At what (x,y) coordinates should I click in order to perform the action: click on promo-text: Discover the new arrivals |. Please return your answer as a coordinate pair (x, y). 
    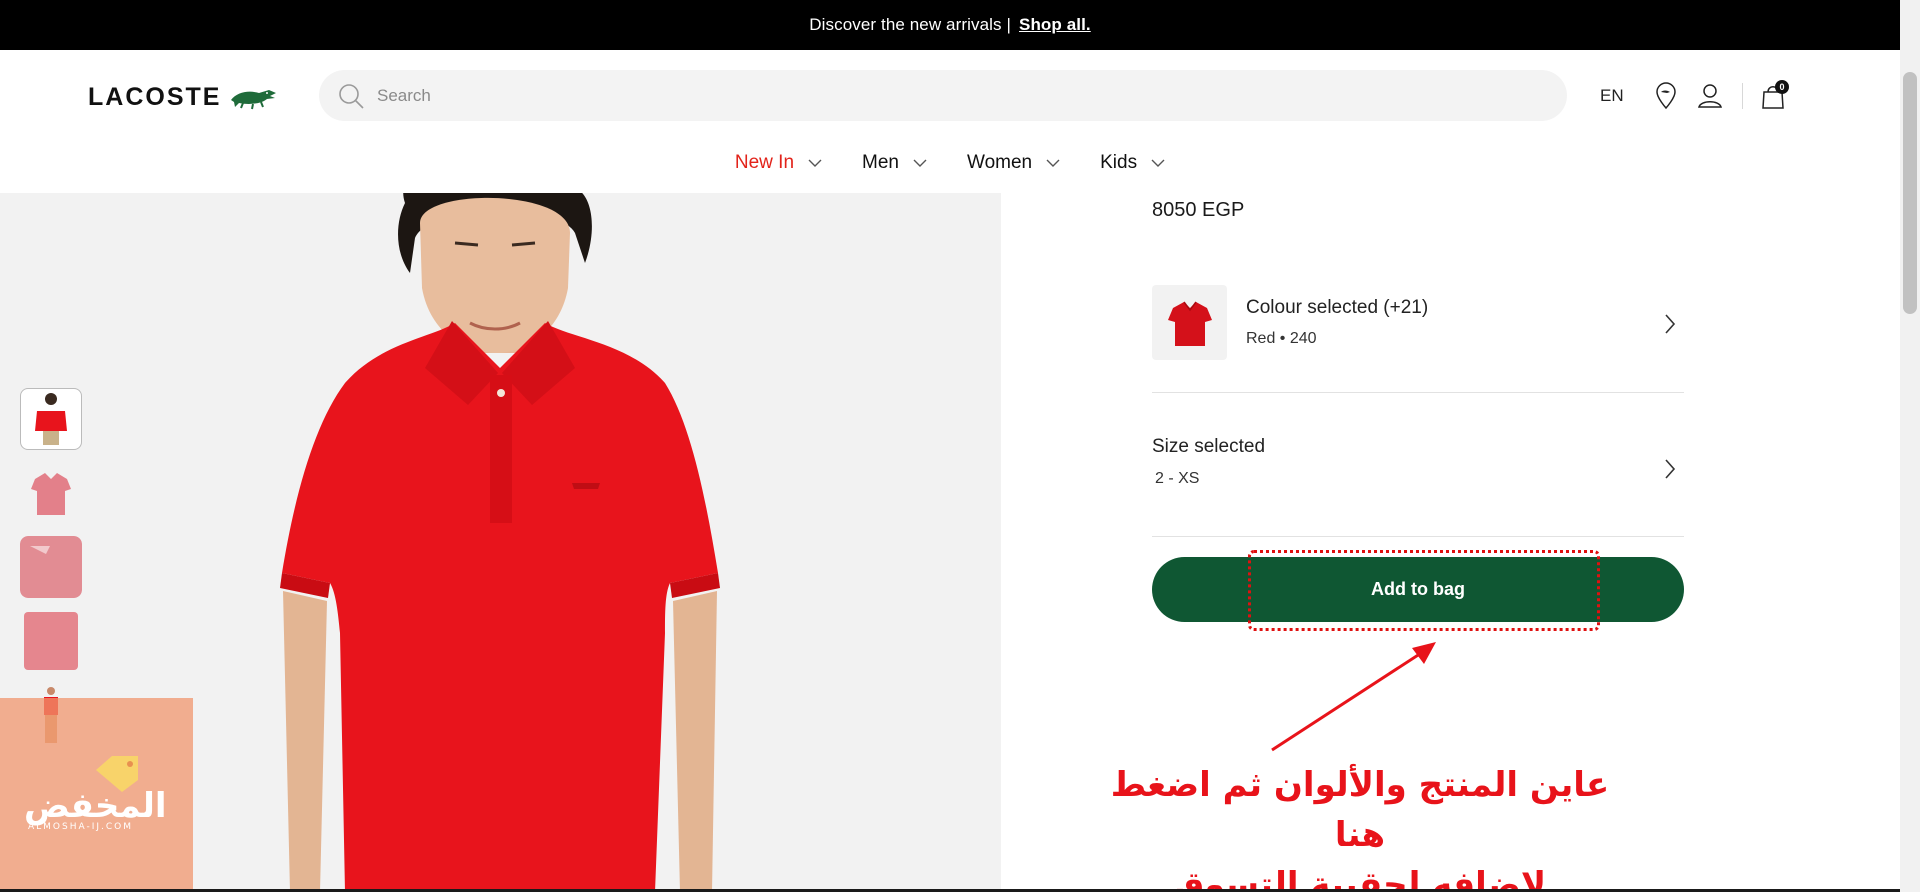
    Looking at the image, I should click on (910, 24).